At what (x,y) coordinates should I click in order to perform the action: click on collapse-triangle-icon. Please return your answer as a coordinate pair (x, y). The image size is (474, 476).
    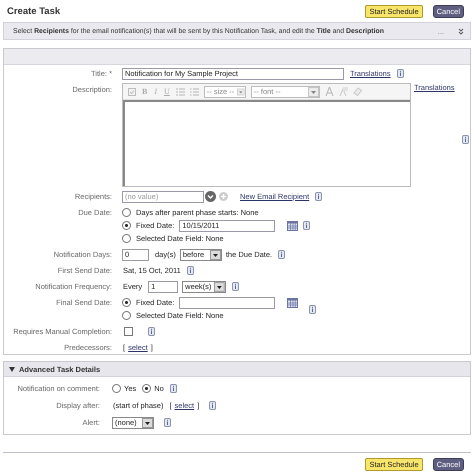
    Looking at the image, I should click on (12, 369).